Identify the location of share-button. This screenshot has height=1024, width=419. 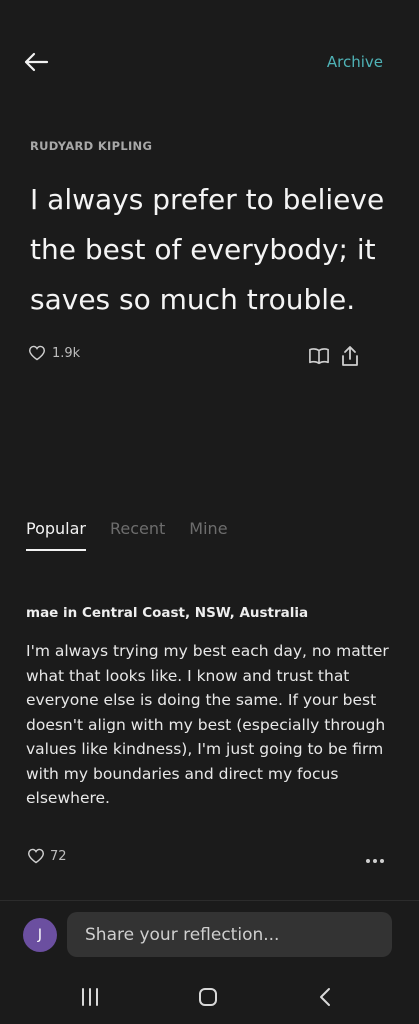
(352, 357).